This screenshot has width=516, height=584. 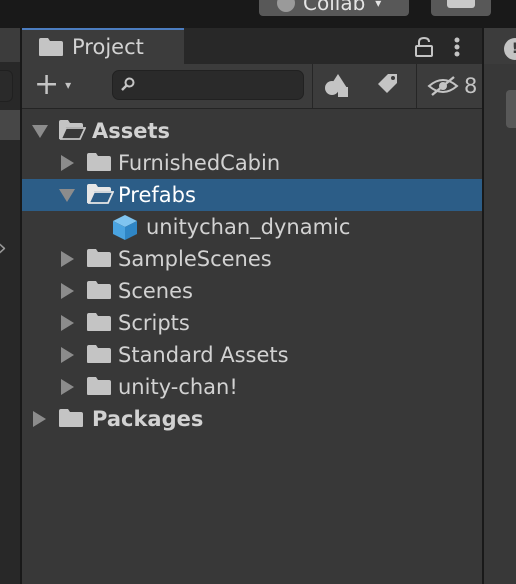 I want to click on left-panel-selected-row, so click(x=10, y=125).